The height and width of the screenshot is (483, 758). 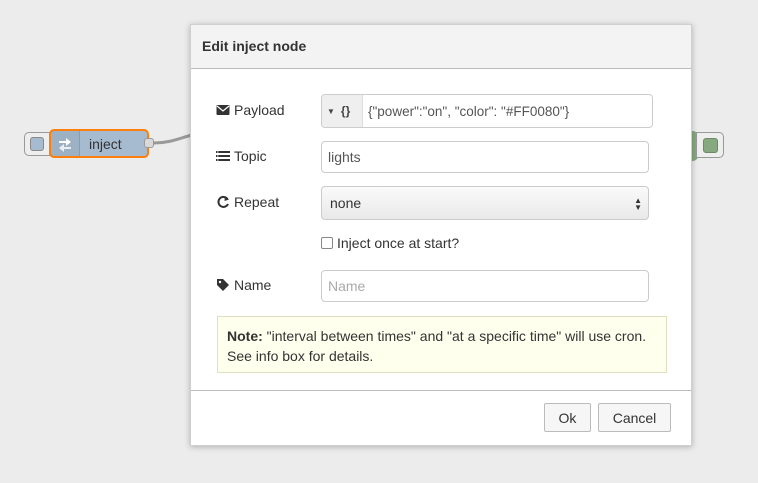 I want to click on payload-type-select: ▼ {}, so click(x=342, y=111).